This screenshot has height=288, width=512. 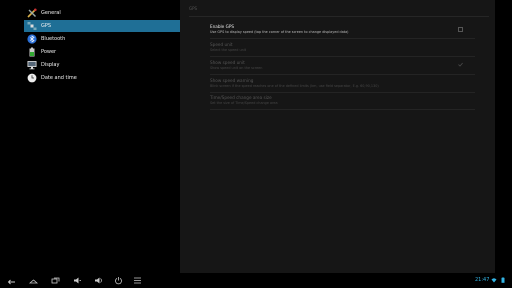 I want to click on home-icon, so click(x=33, y=281).